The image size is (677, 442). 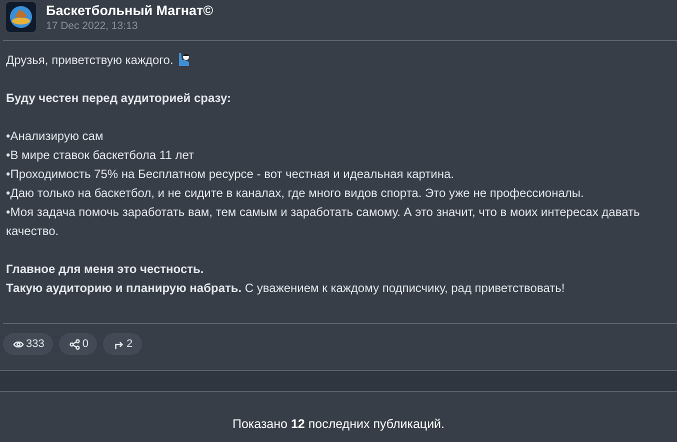 I want to click on post-text: •В мире ставок баскетбола 11 лет, so click(x=100, y=155).